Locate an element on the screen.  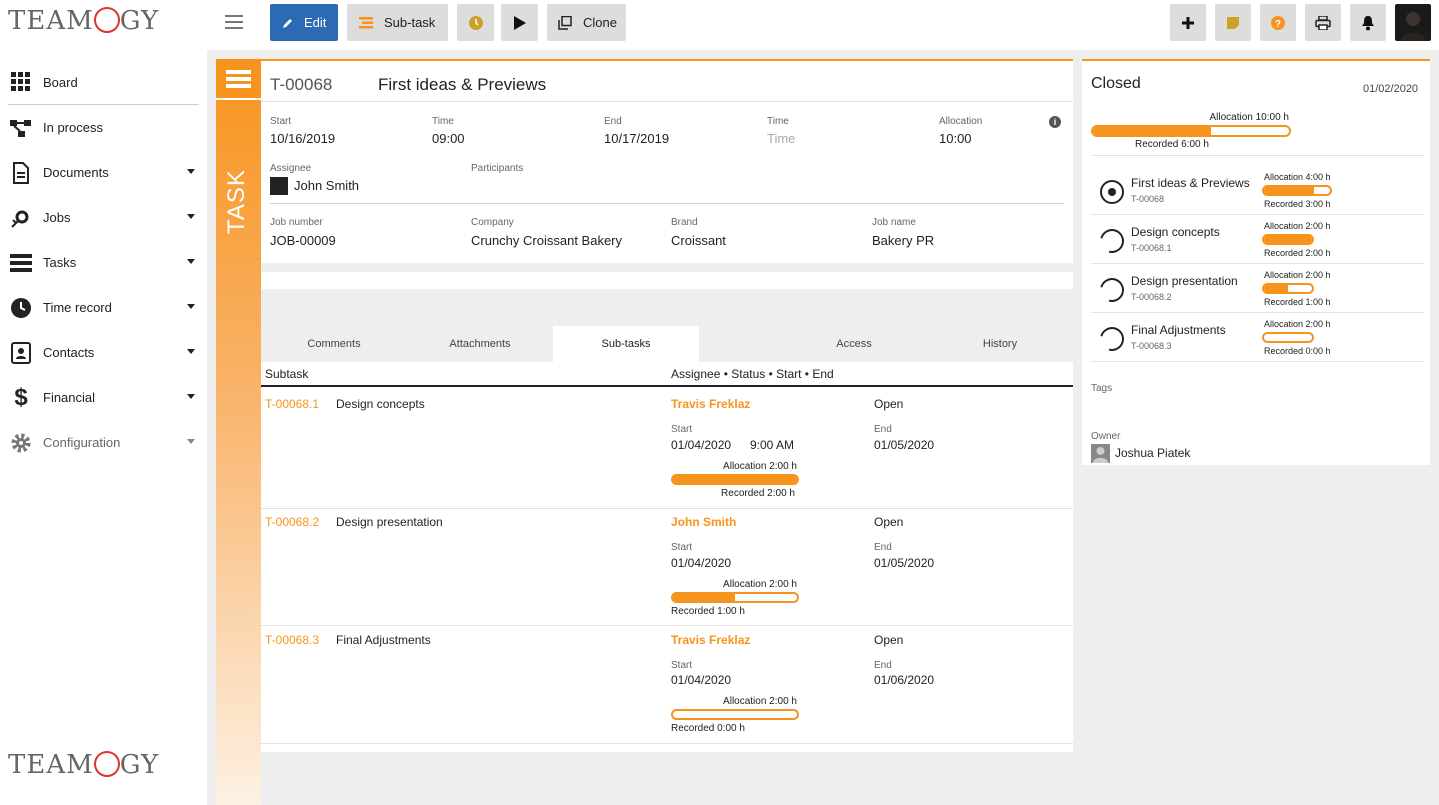
start-time-label: Time is located at coordinates (443, 121).